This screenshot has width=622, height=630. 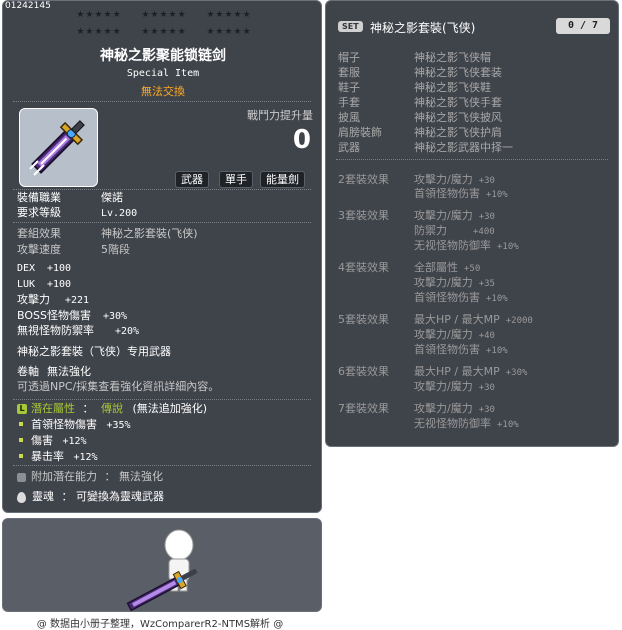 I want to click on set-effect-label: 套組效果, so click(x=39, y=233).